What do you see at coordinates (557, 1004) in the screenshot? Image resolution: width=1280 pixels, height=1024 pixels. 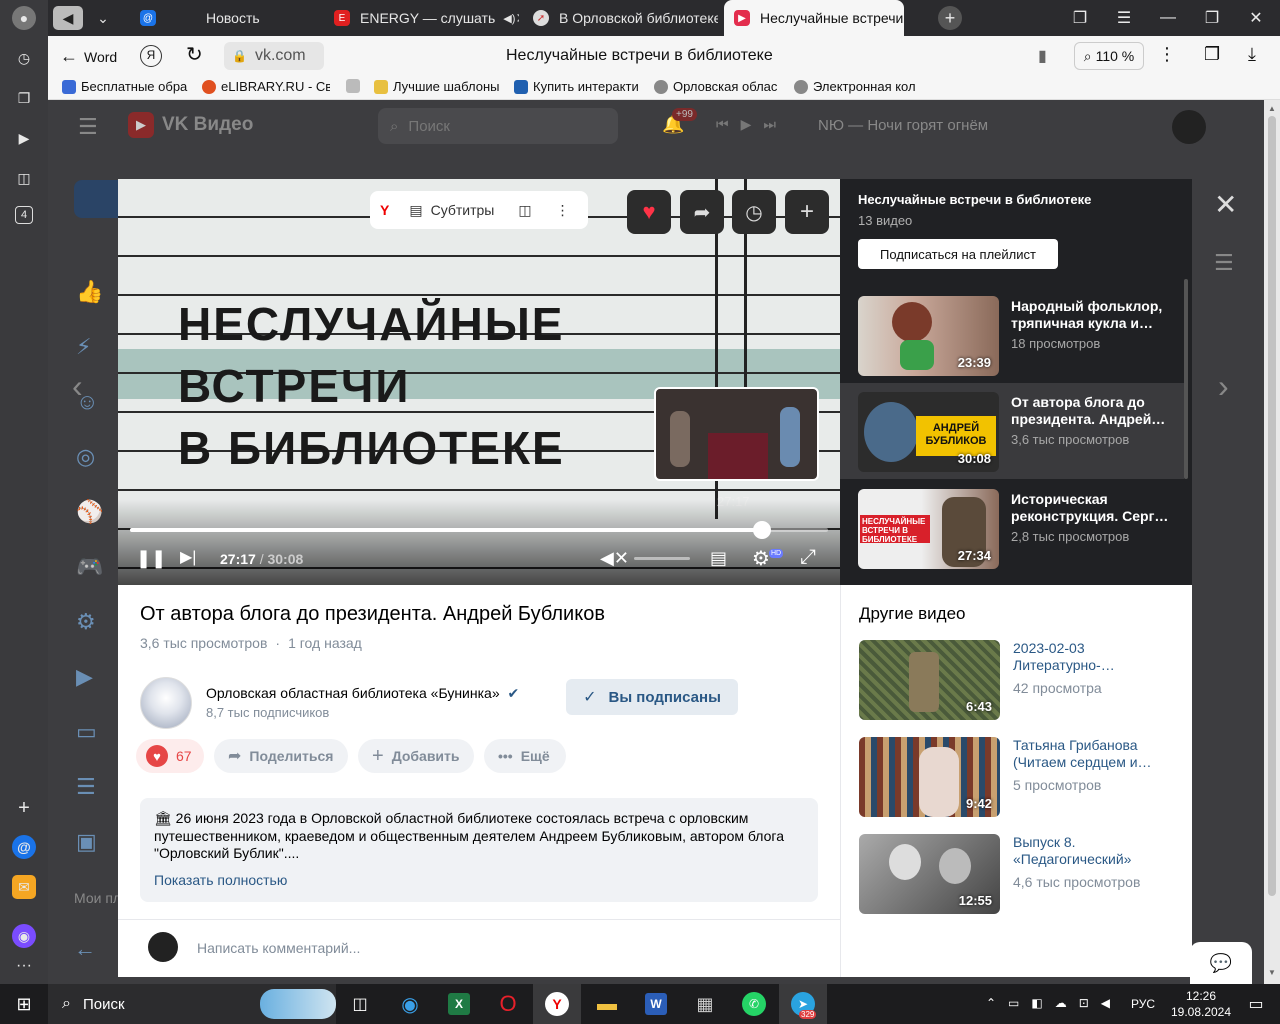 I see `yandex-browser-icon: Y` at bounding box center [557, 1004].